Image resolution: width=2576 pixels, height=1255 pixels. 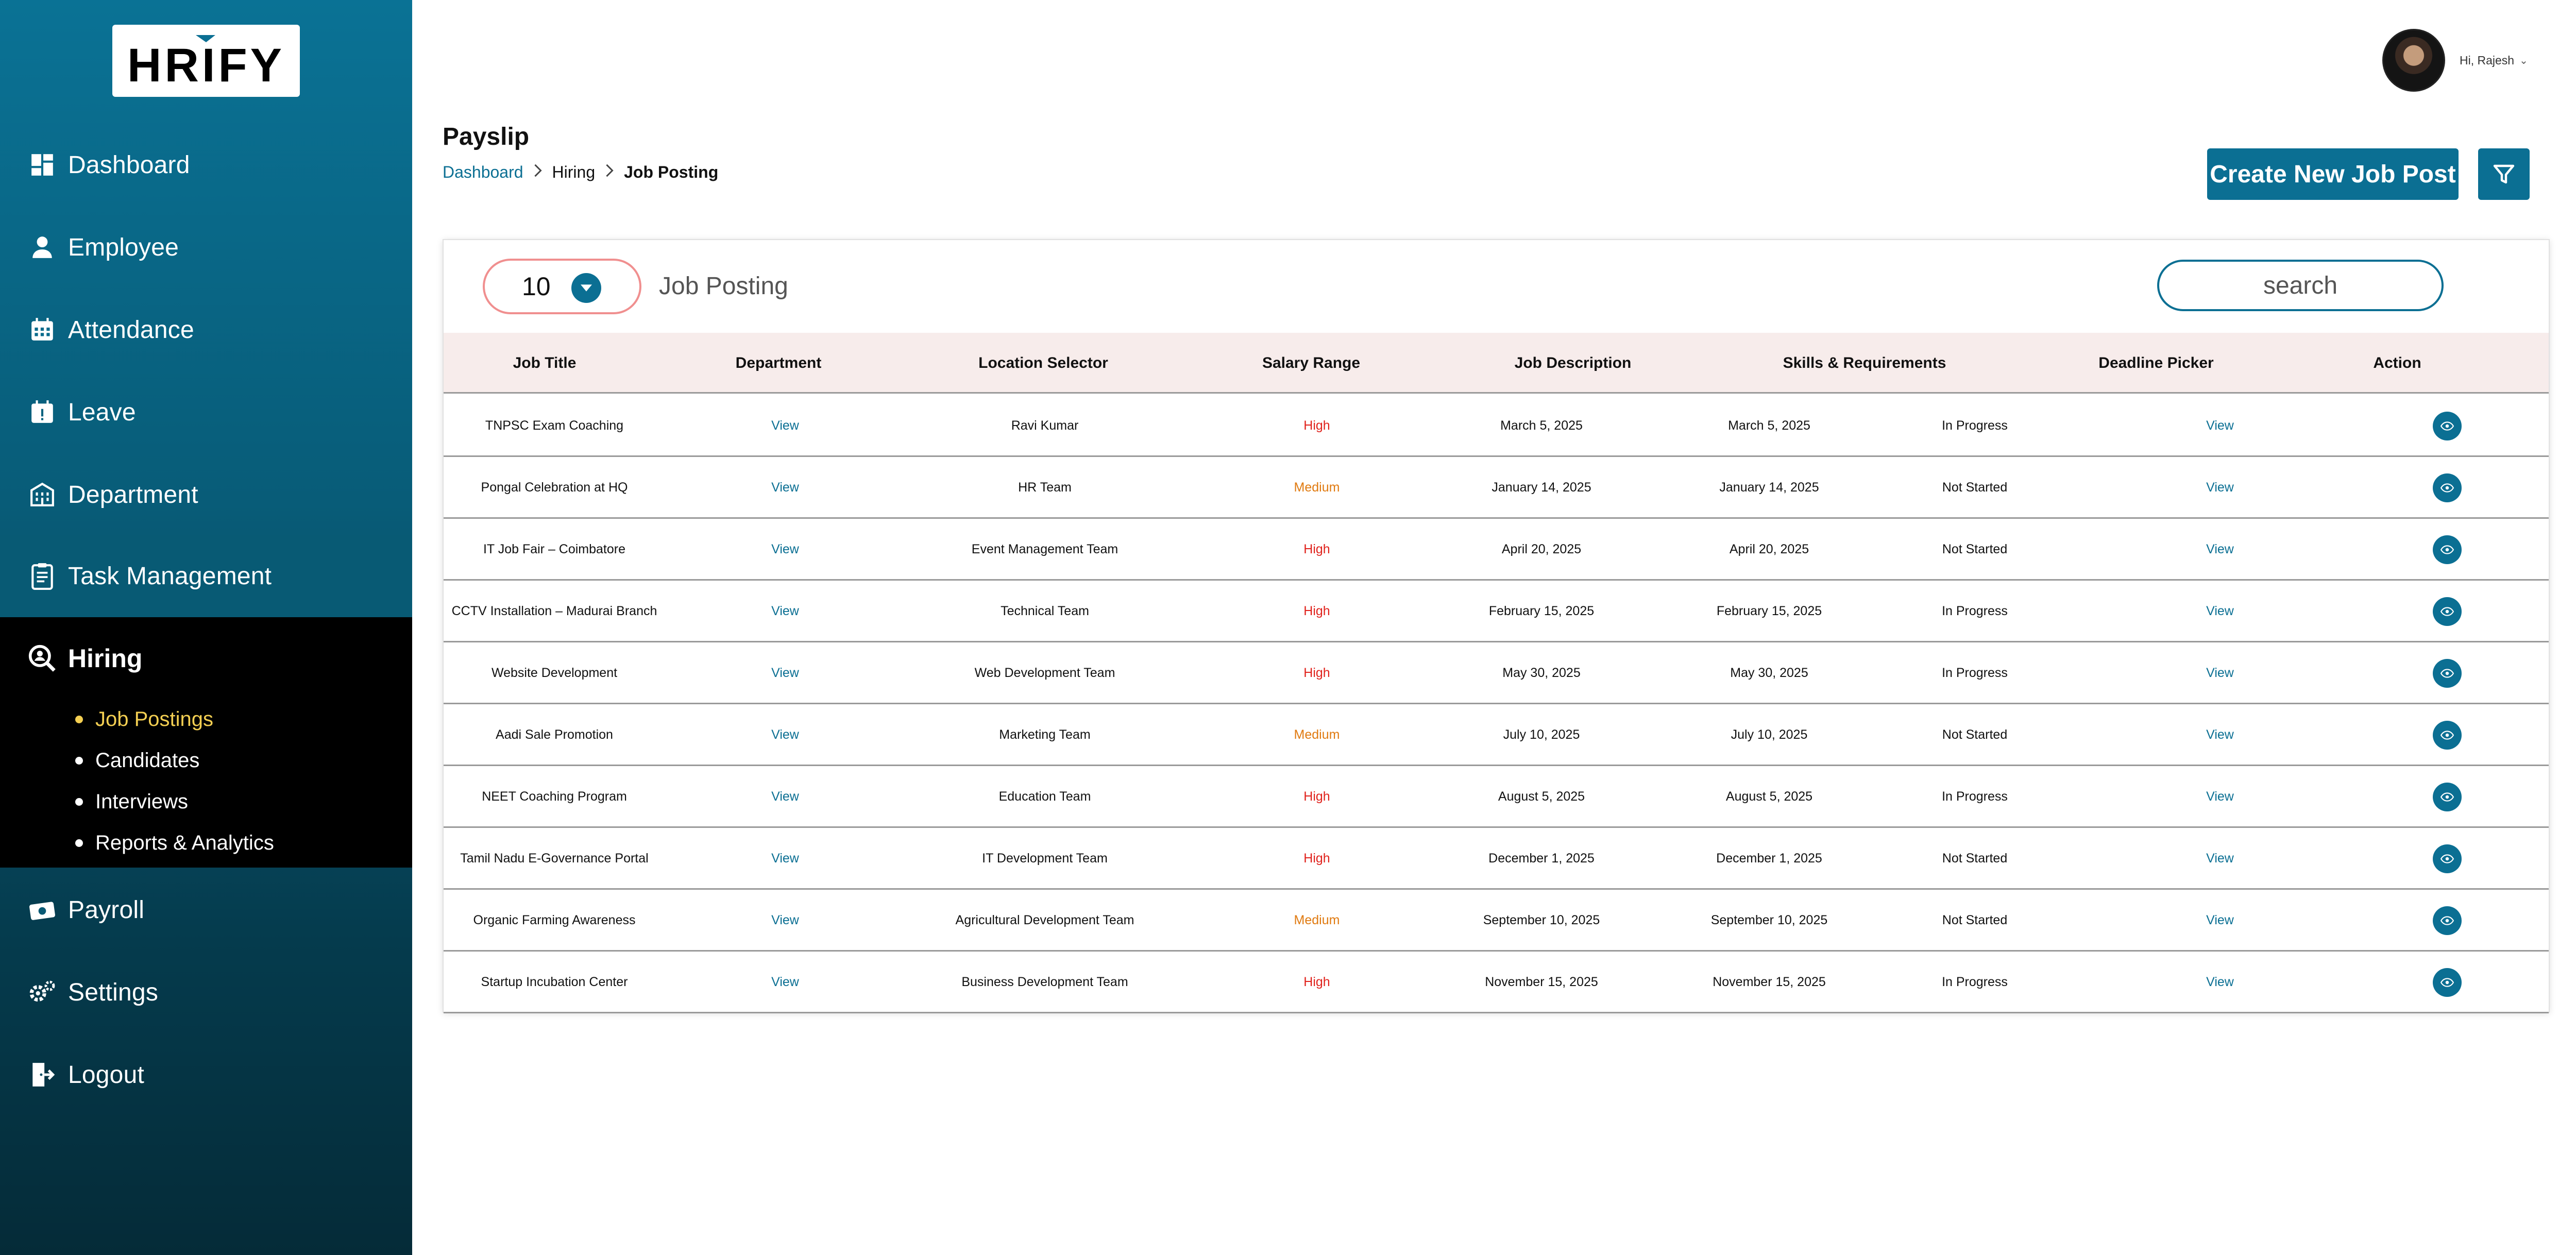 What do you see at coordinates (483, 172) in the screenshot?
I see `breadcrumb-dashboard: Dashboard` at bounding box center [483, 172].